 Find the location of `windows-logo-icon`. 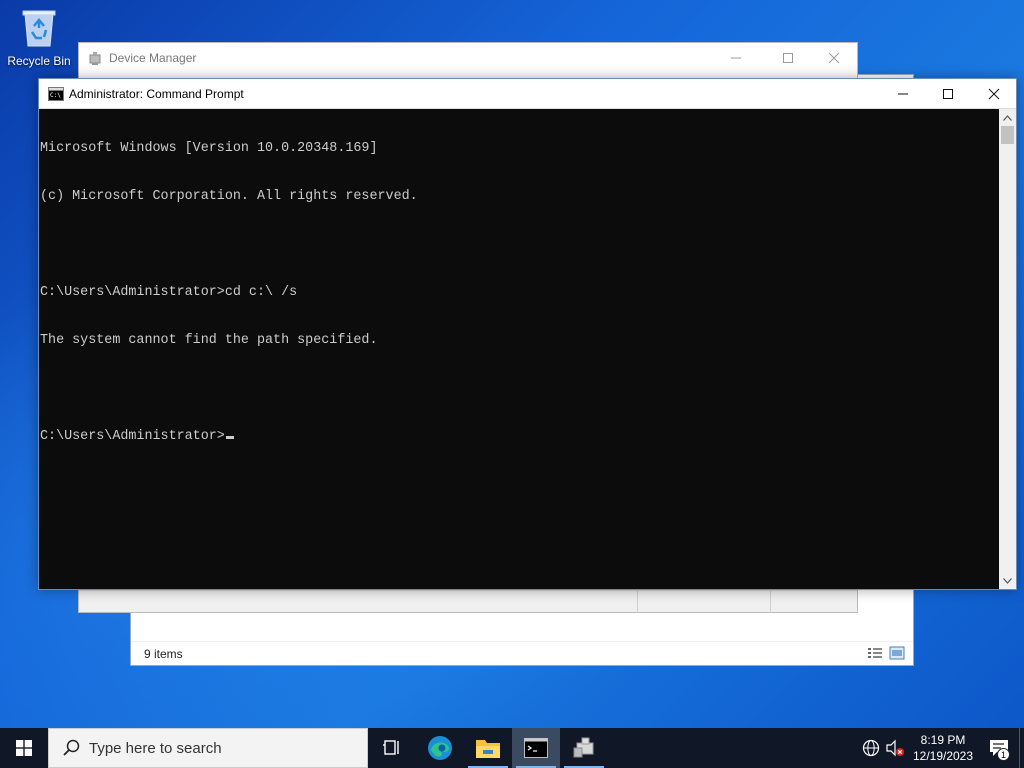

windows-logo-icon is located at coordinates (24, 748).